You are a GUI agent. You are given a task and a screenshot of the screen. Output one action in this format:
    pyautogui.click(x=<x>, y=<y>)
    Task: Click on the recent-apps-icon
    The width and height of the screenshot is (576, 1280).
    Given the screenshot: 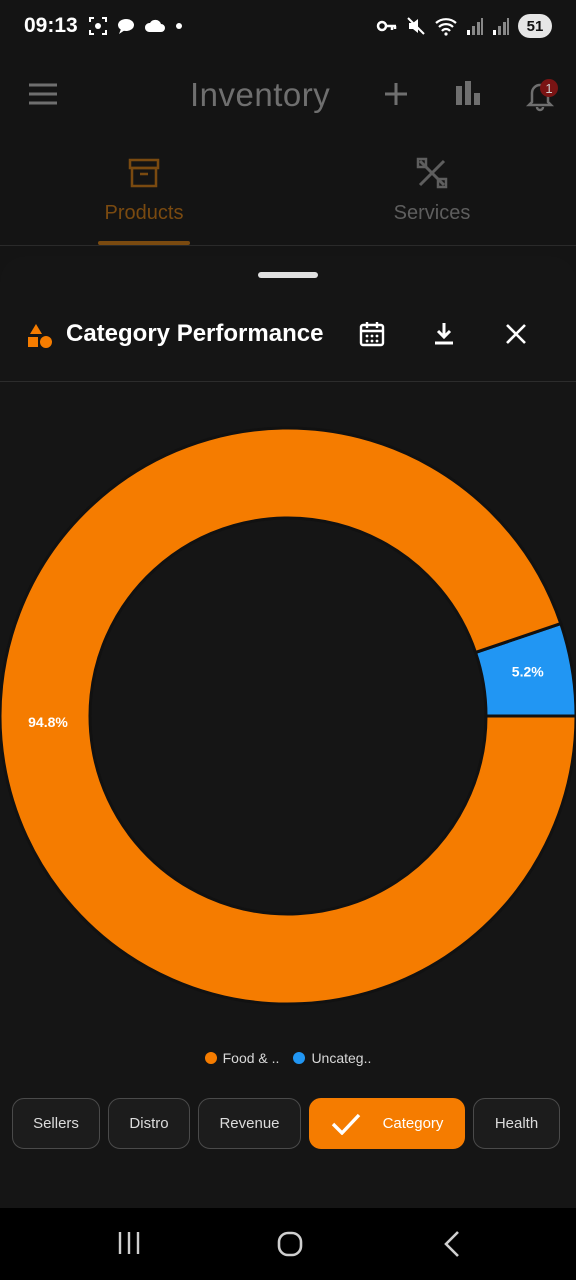 What is the action you would take?
    pyautogui.click(x=129, y=1243)
    